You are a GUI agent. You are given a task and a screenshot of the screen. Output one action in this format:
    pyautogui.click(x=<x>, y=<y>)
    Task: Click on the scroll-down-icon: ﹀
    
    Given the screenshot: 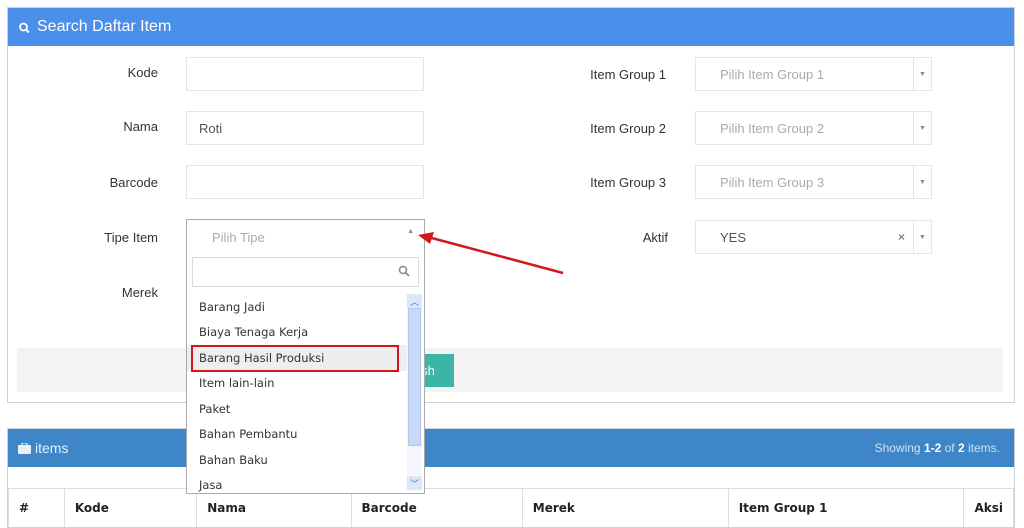 What is the action you would take?
    pyautogui.click(x=414, y=483)
    